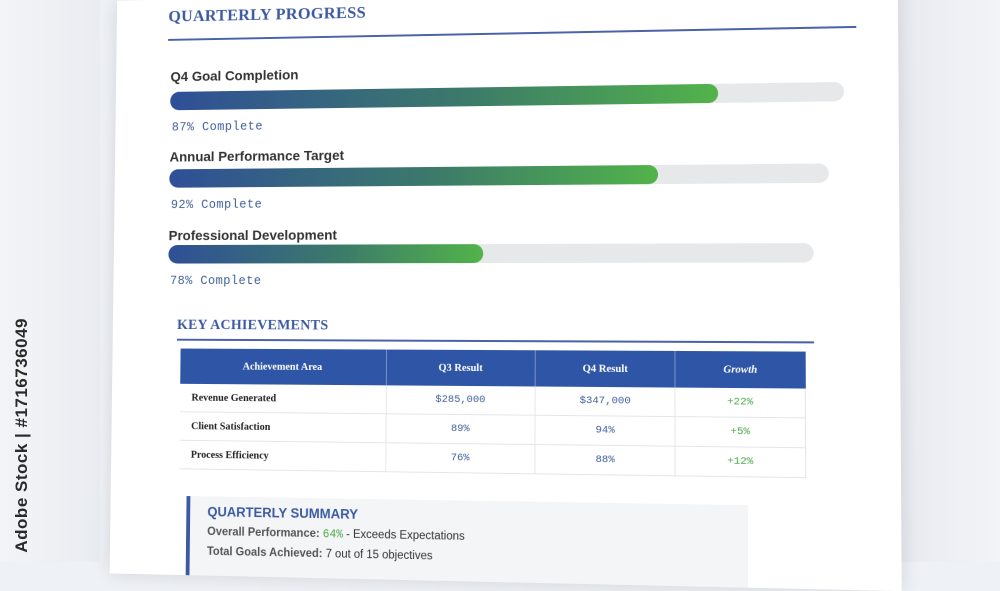 Image resolution: width=1000 pixels, height=591 pixels. What do you see at coordinates (606, 368) in the screenshot?
I see `column-header: Q4 Result` at bounding box center [606, 368].